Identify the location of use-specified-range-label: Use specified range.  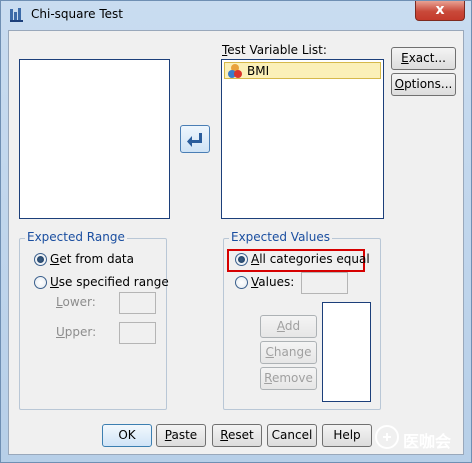
(109, 282).